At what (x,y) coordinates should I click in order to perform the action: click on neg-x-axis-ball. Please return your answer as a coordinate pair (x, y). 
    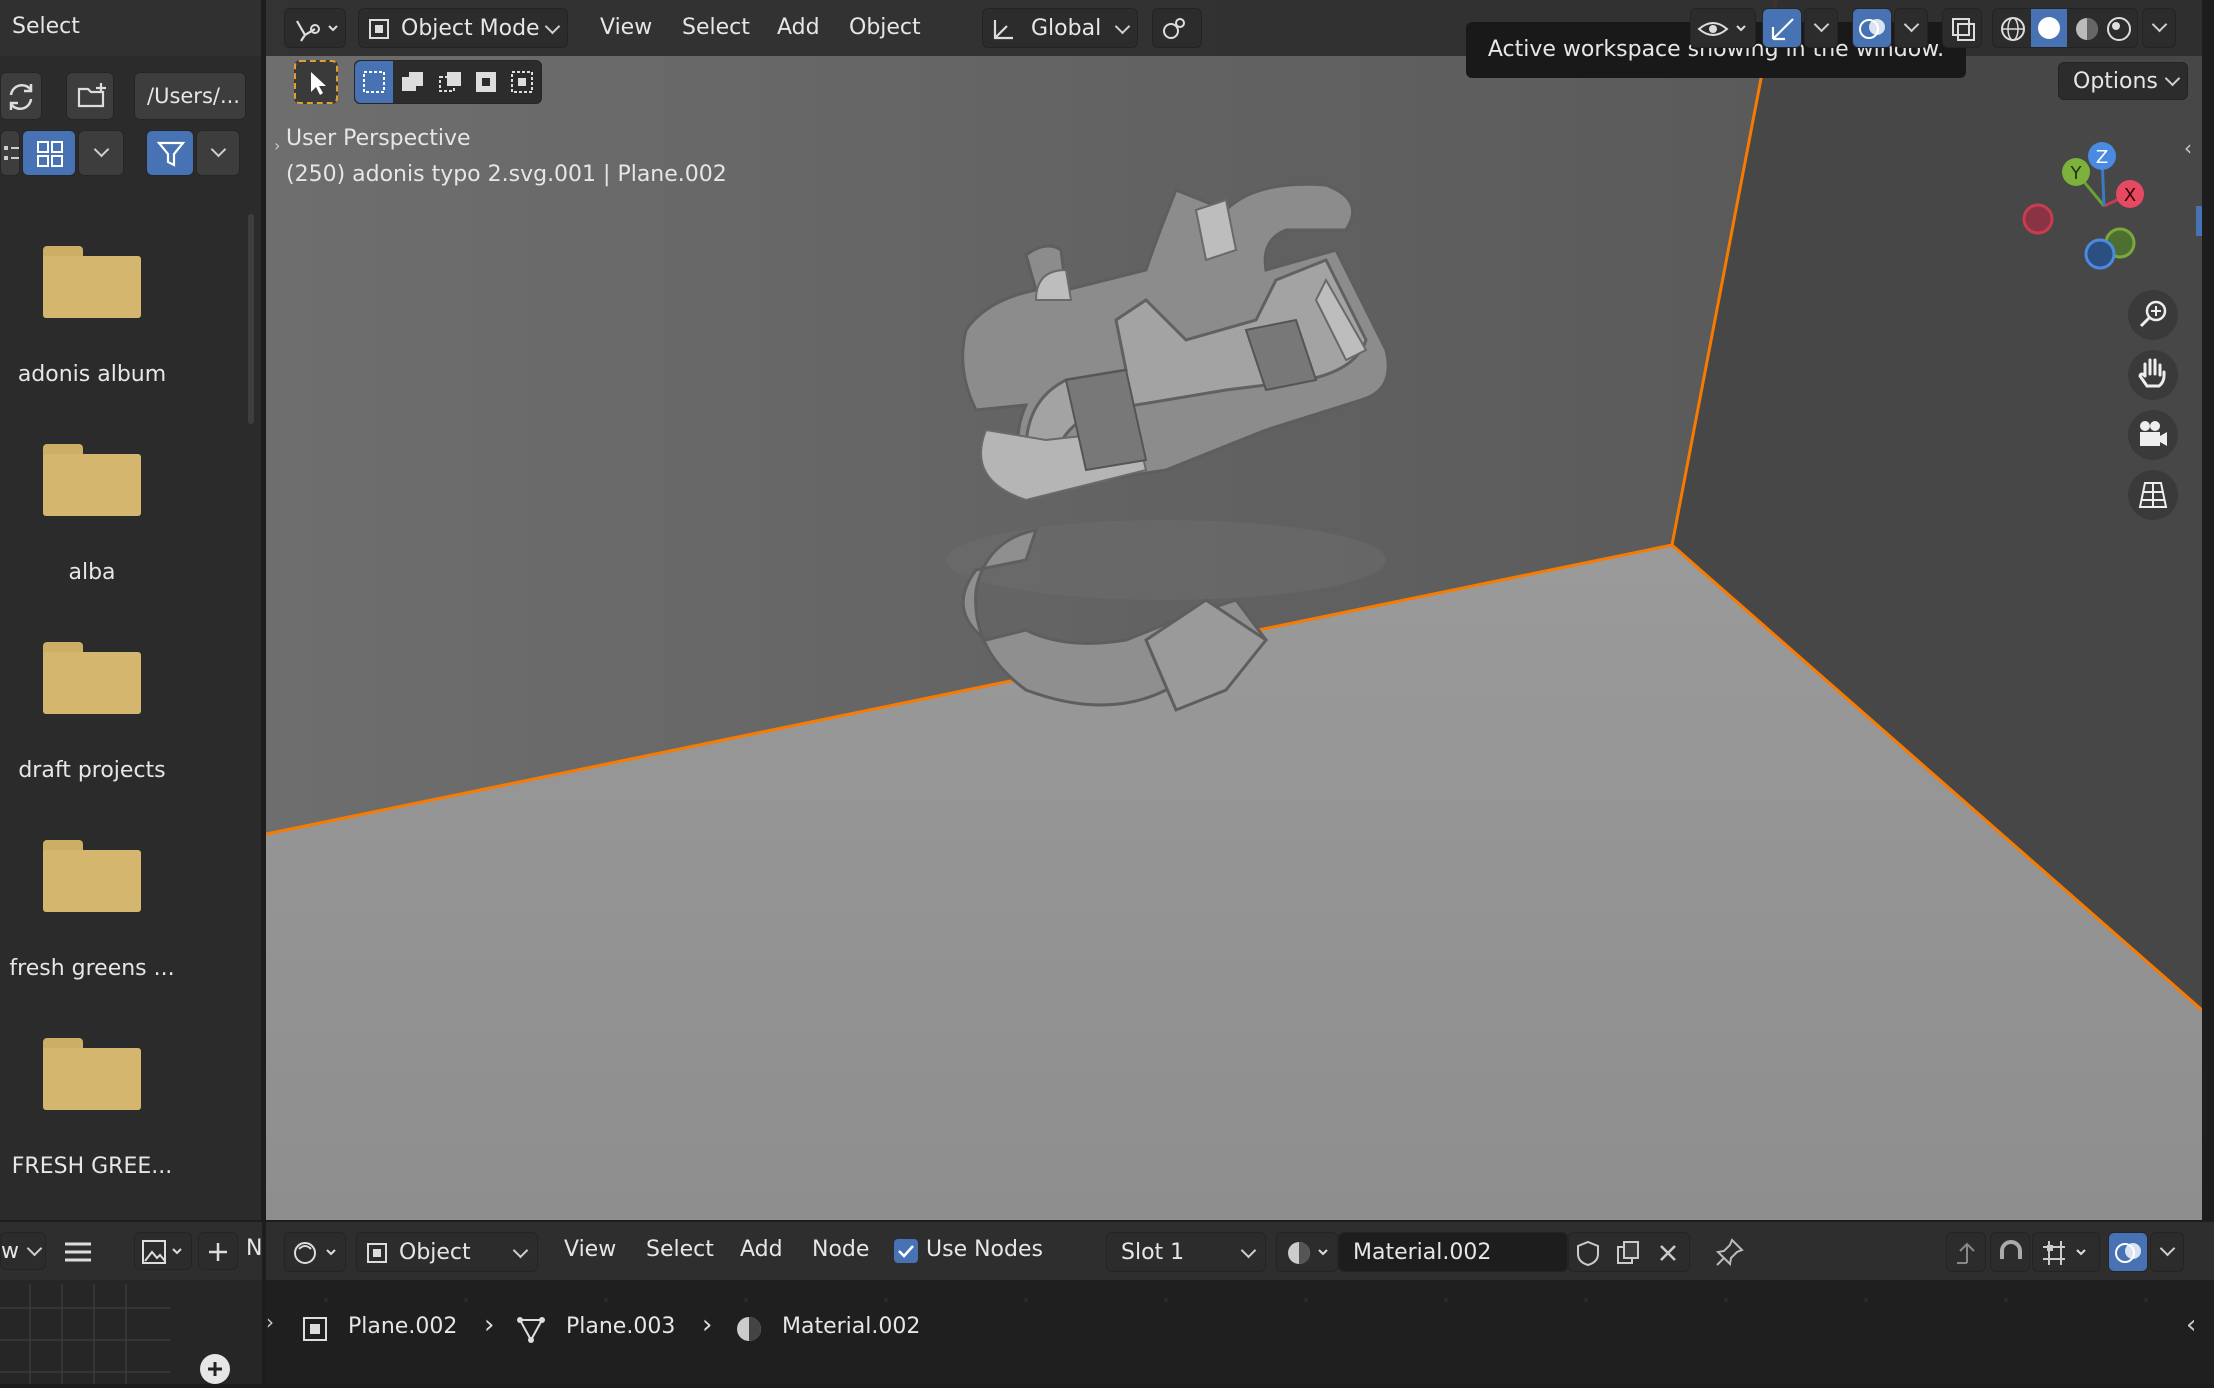
    Looking at the image, I should click on (2038, 219).